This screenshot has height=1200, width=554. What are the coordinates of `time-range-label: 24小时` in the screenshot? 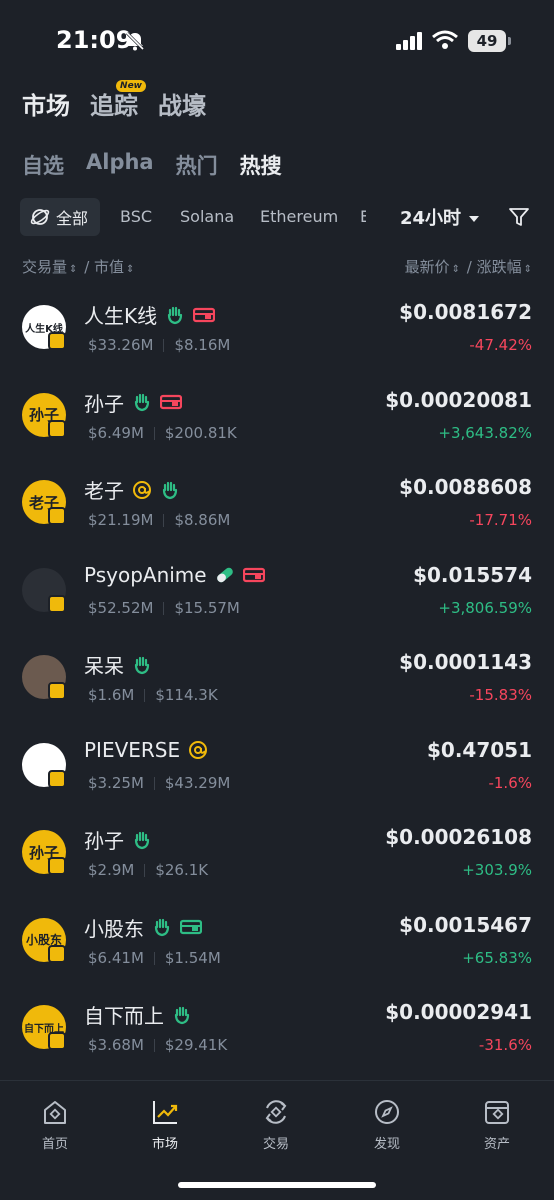 It's located at (431, 218).